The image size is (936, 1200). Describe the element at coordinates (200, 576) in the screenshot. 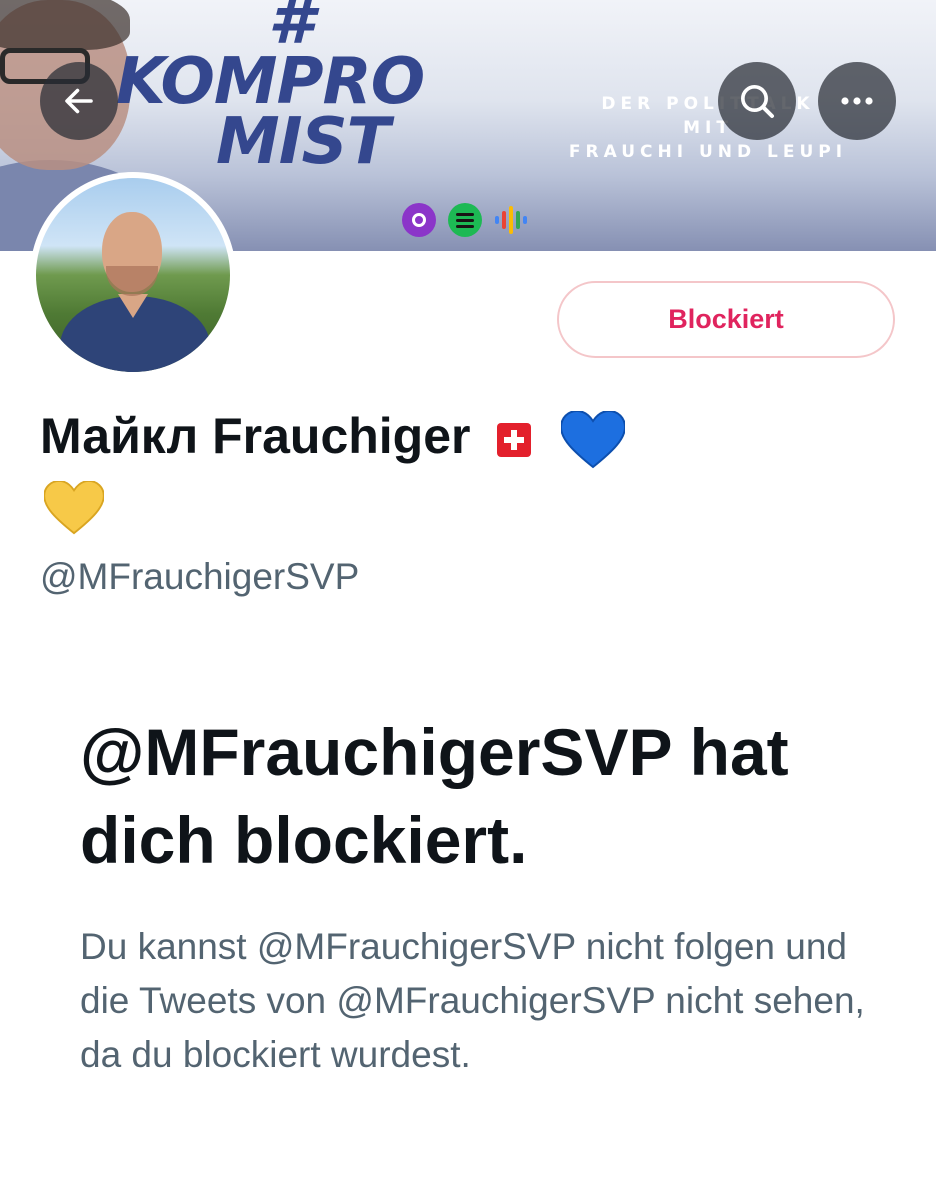

I see `profile-handle: @MFrauchigerSVP` at that location.